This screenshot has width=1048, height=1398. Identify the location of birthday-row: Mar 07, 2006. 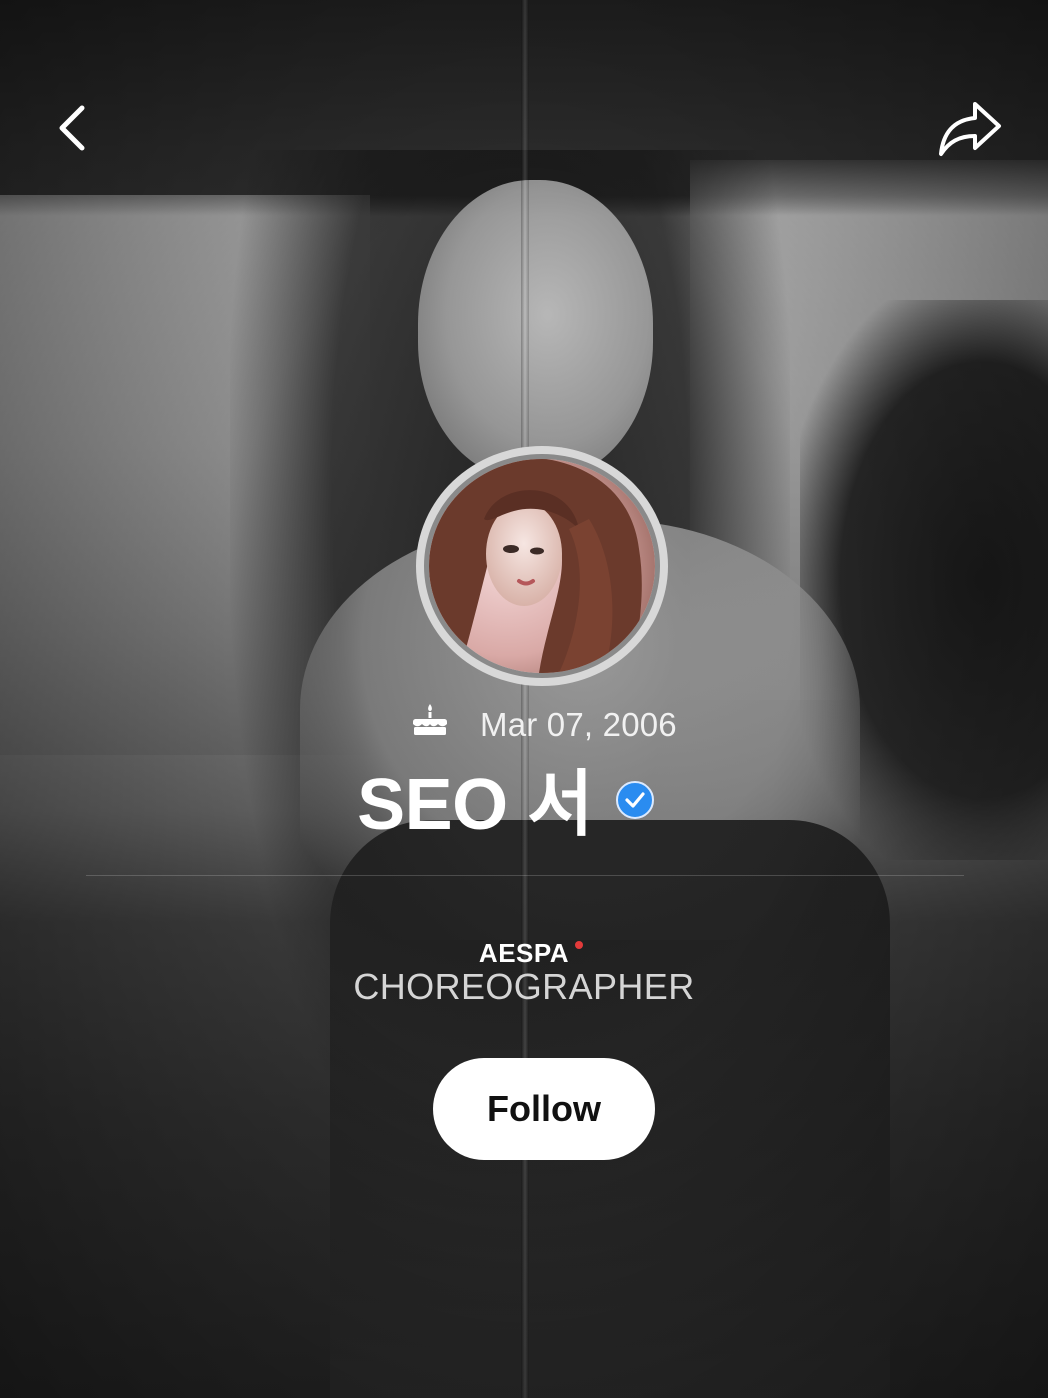
(554, 724).